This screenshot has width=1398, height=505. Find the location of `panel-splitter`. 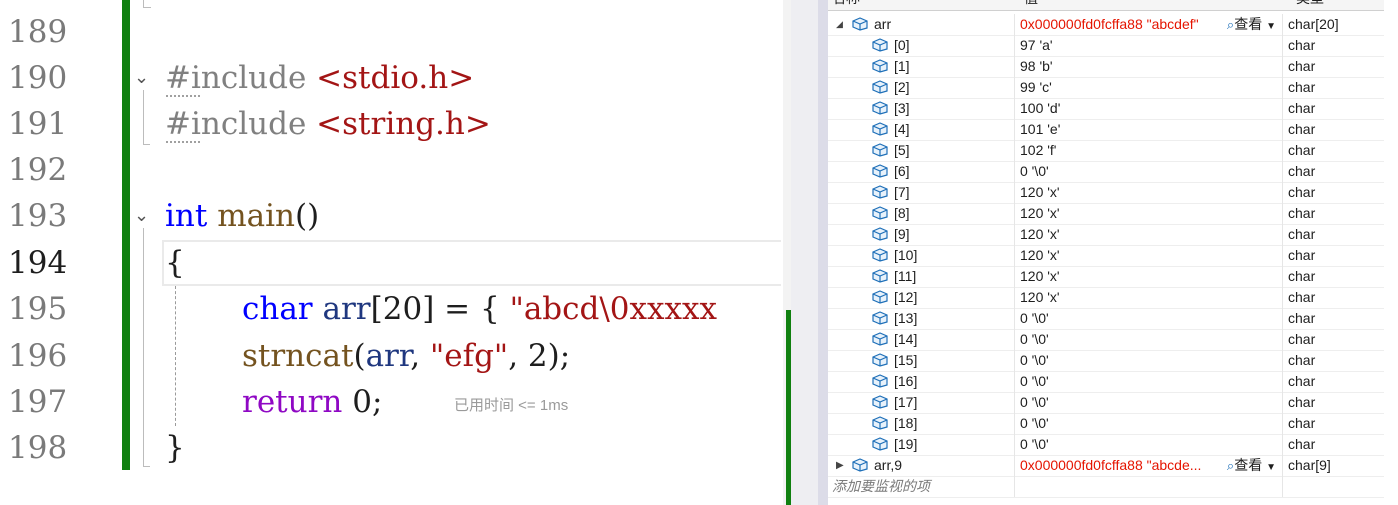

panel-splitter is located at coordinates (800, 252).